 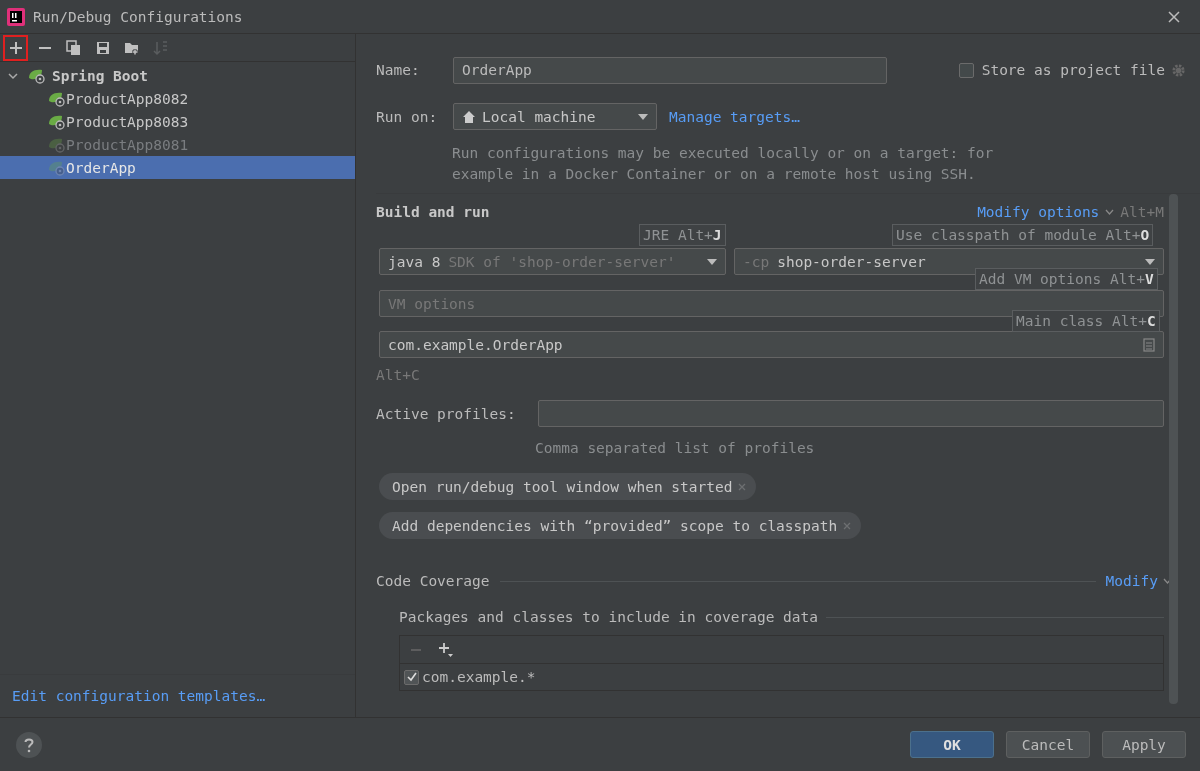 I want to click on field-label: Active profiles:, so click(x=446, y=413).